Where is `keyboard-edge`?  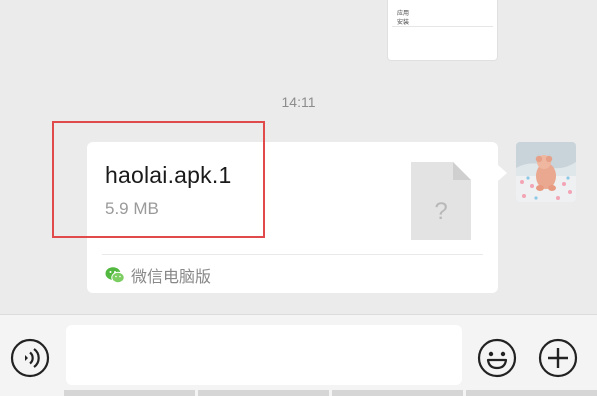 keyboard-edge is located at coordinates (298, 393).